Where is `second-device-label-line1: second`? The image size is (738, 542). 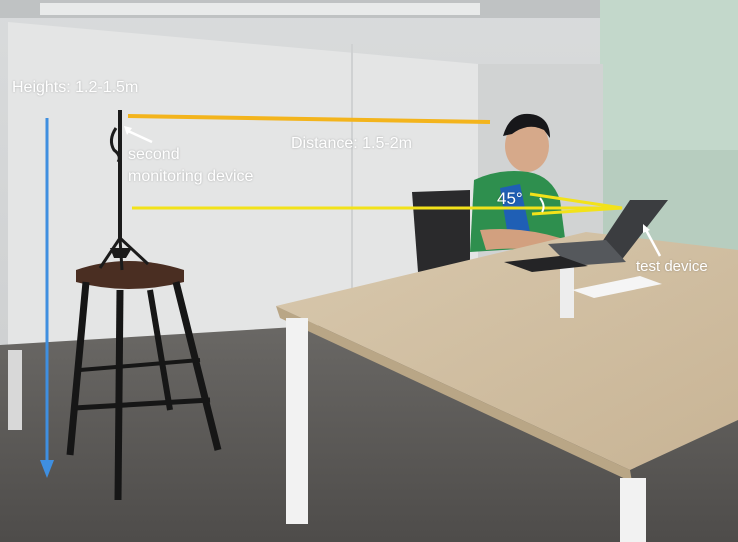 second-device-label-line1: second is located at coordinates (154, 154).